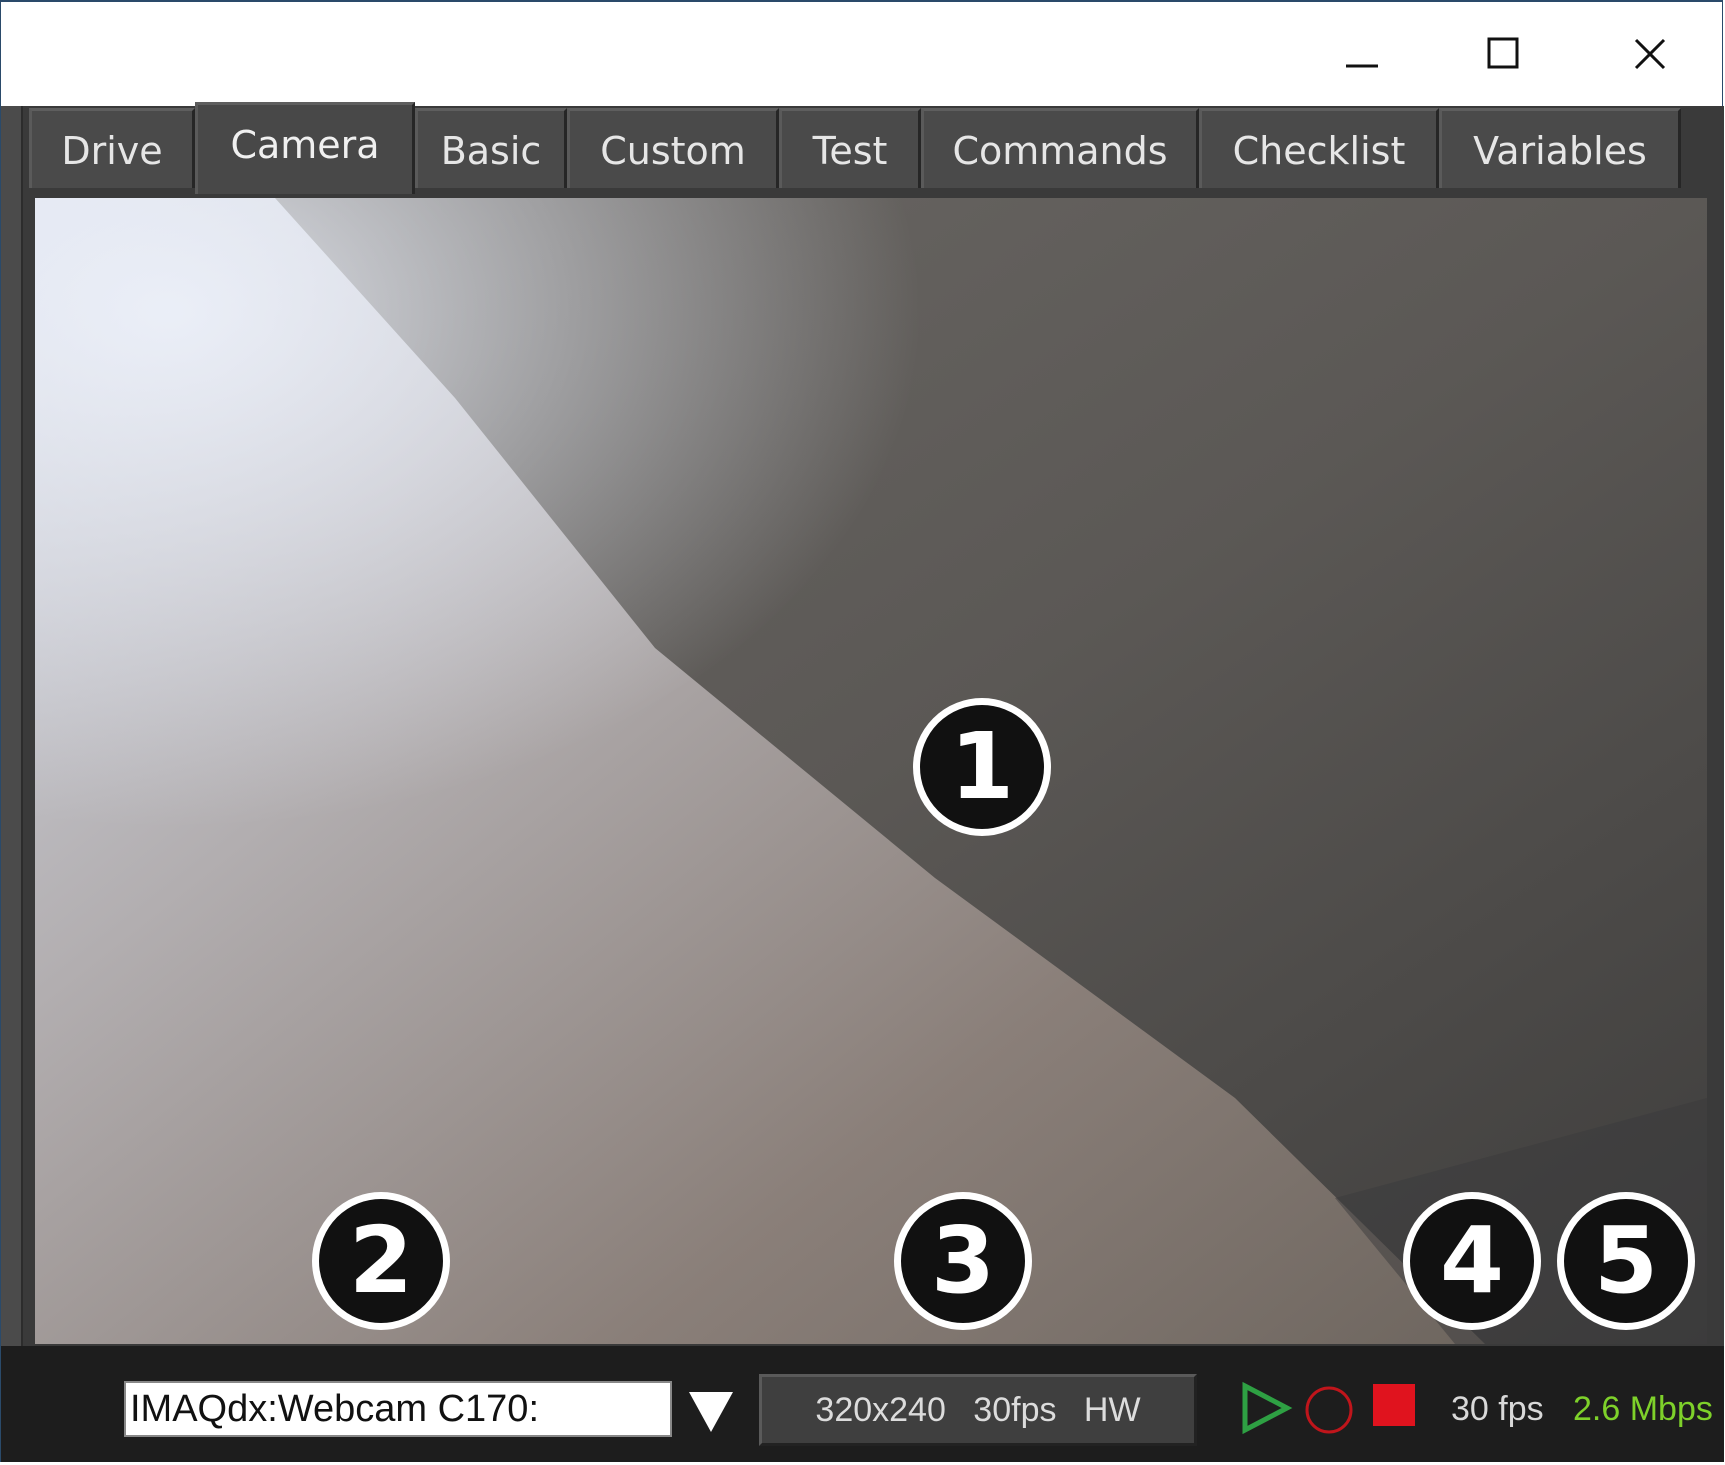 The image size is (1725, 1465). Describe the element at coordinates (1560, 148) in the screenshot. I see `tab-variables: Variables` at that location.